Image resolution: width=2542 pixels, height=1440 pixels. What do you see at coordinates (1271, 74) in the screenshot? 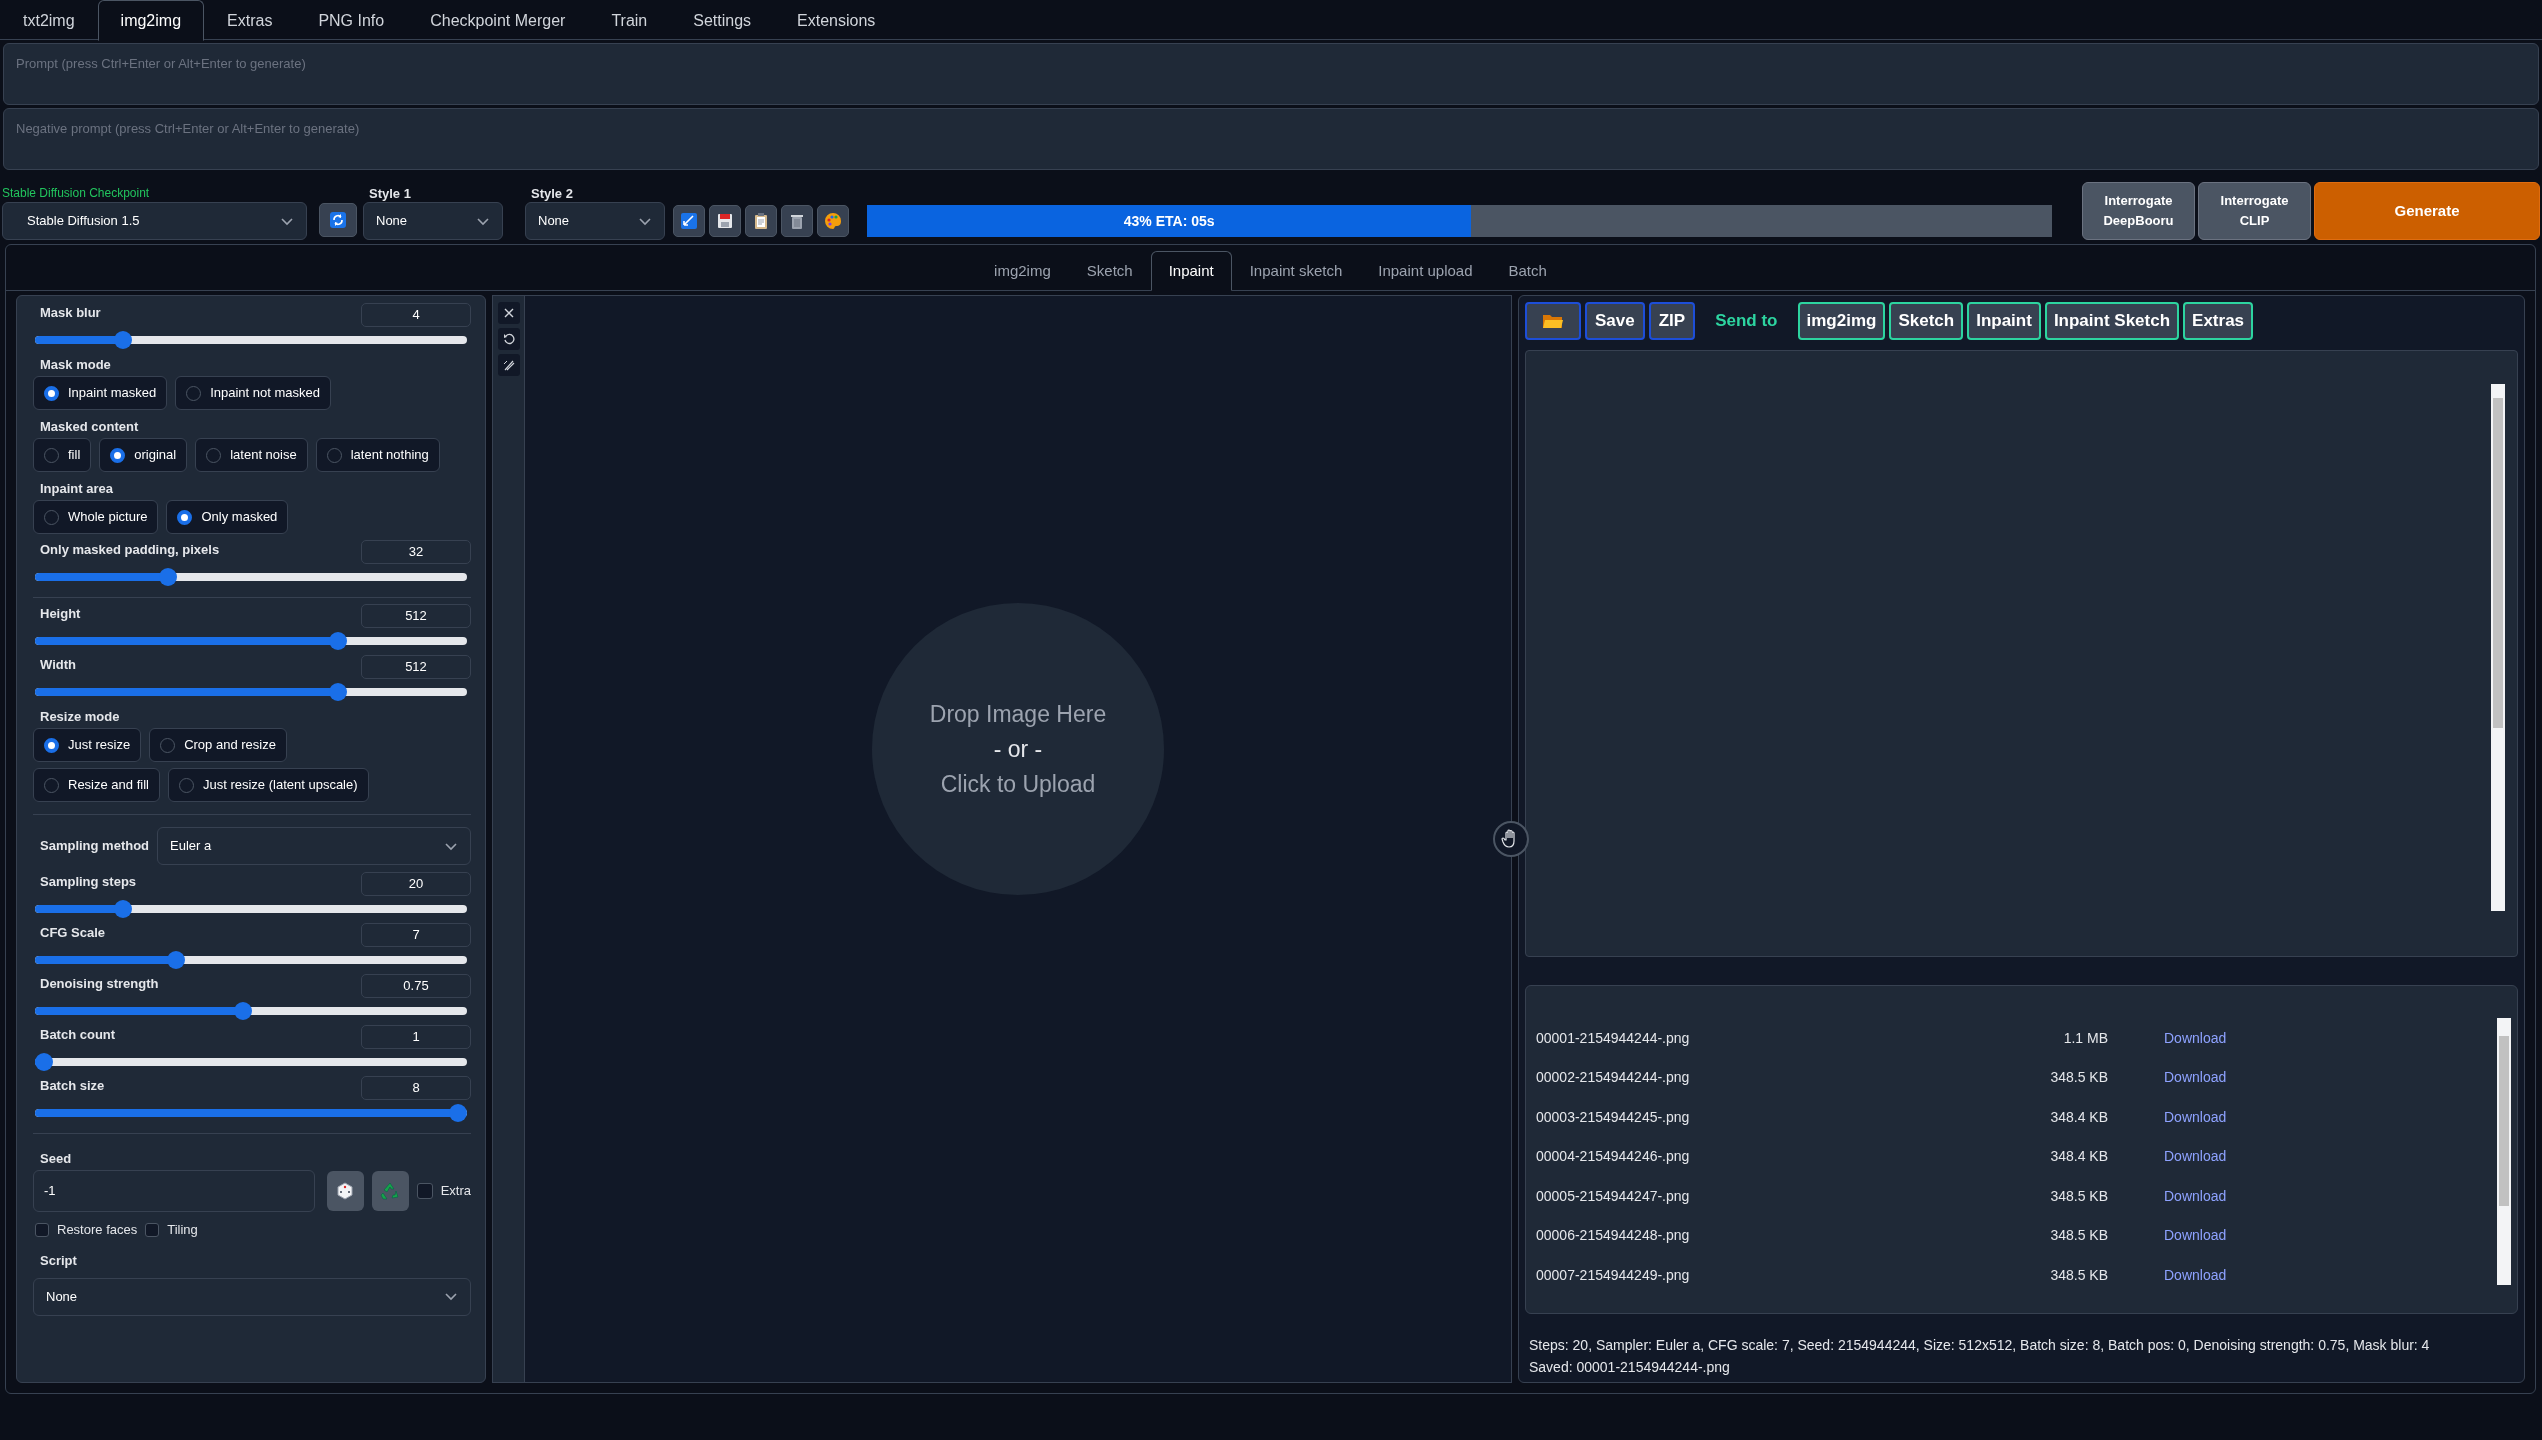
I see `prompt-field: Prompt (press Ctrl+Enter or Alt+Enter to generate)` at bounding box center [1271, 74].